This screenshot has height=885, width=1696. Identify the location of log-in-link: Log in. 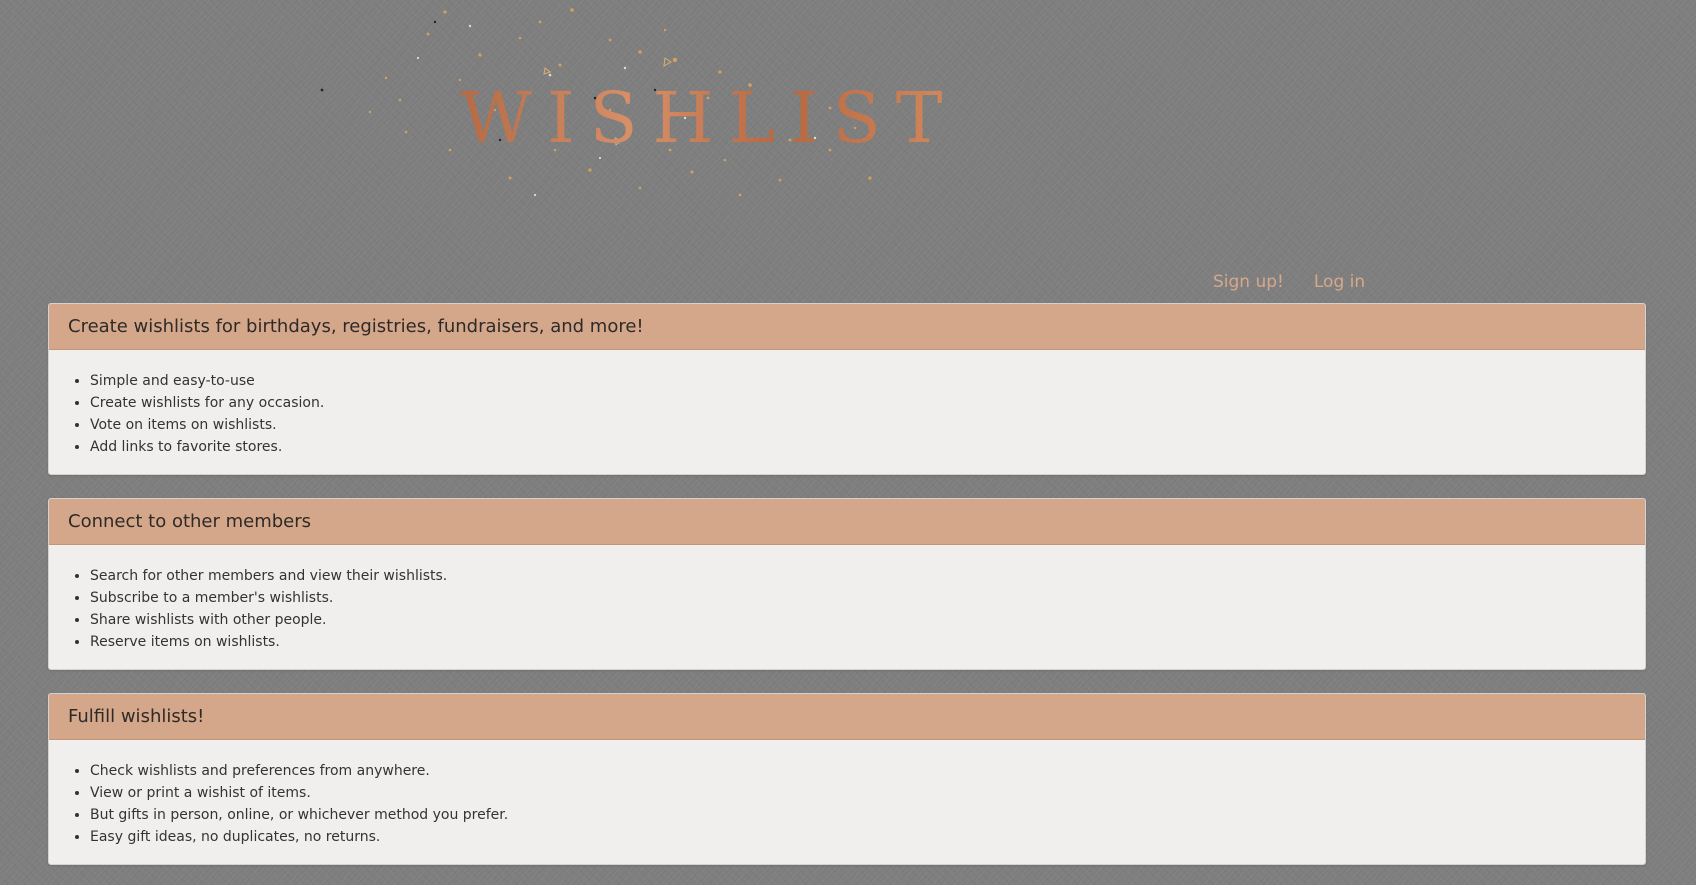
(1339, 282).